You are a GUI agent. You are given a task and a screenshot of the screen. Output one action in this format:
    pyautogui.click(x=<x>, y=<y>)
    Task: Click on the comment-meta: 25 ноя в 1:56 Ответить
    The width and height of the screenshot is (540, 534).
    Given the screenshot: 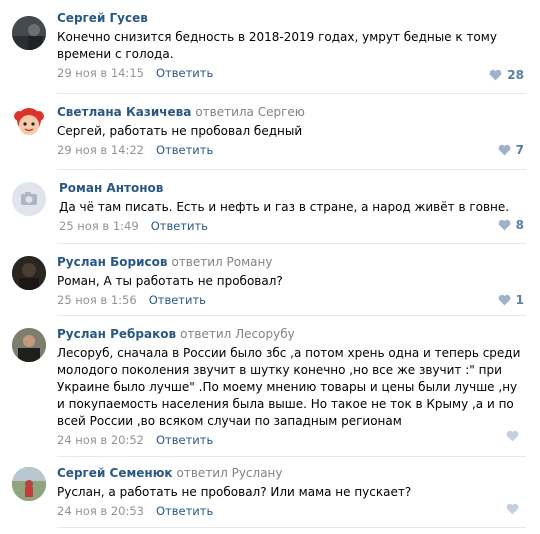 What is the action you would take?
    pyautogui.click(x=291, y=300)
    